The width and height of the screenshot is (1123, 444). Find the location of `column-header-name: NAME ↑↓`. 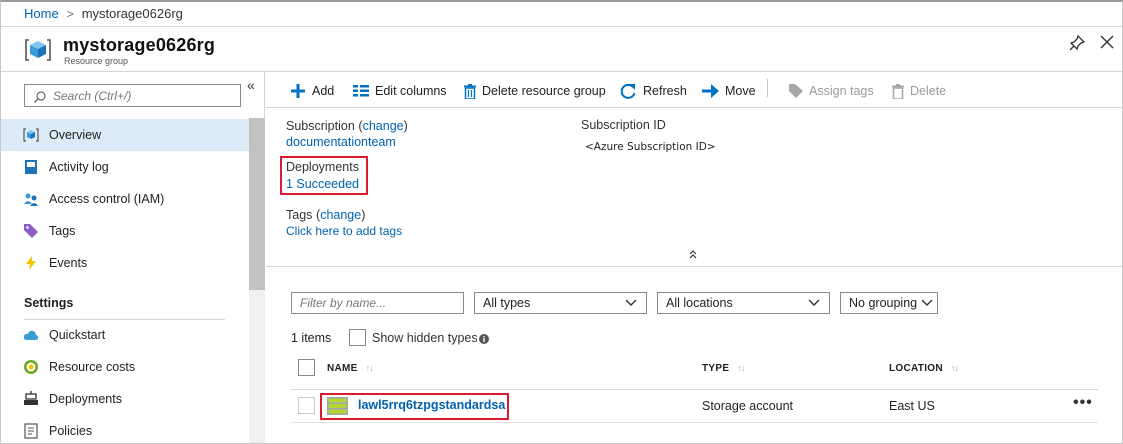

column-header-name: NAME ↑↓ is located at coordinates (350, 368).